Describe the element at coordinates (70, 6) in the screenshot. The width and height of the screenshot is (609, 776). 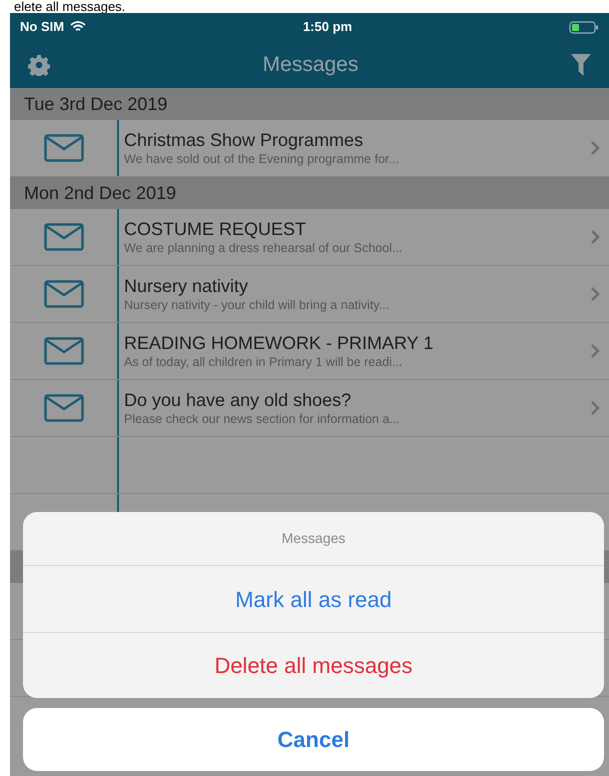
I see `caption-text: elete all messages.` at that location.